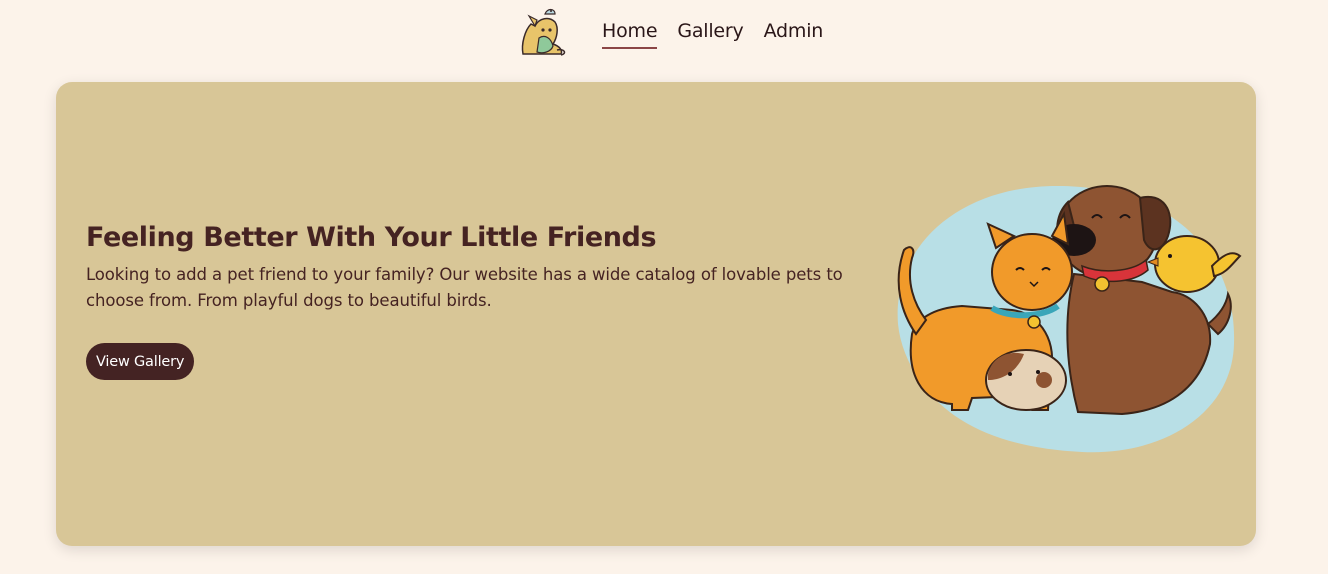 The height and width of the screenshot is (574, 1328). I want to click on hero-title: Feeling Better With Your Little Friends, so click(371, 237).